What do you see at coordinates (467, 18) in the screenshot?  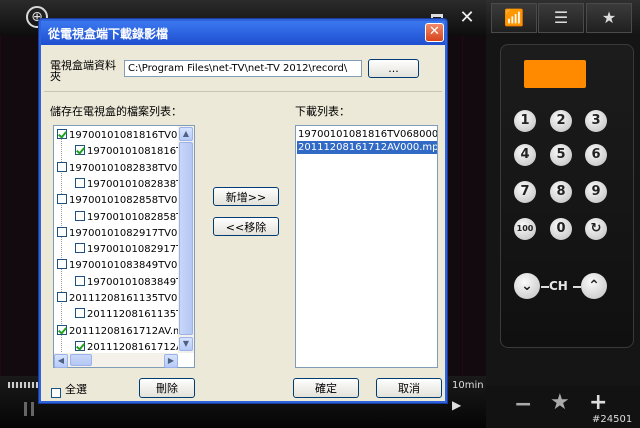 I see `player-close-icon: ✕` at bounding box center [467, 18].